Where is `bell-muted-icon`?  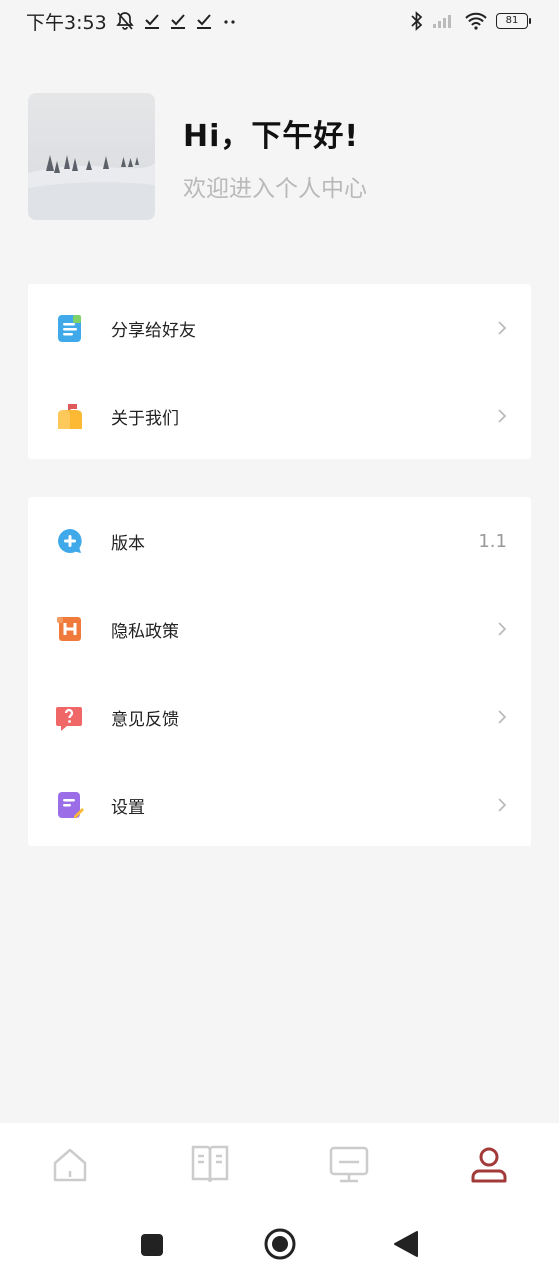 bell-muted-icon is located at coordinates (125, 21).